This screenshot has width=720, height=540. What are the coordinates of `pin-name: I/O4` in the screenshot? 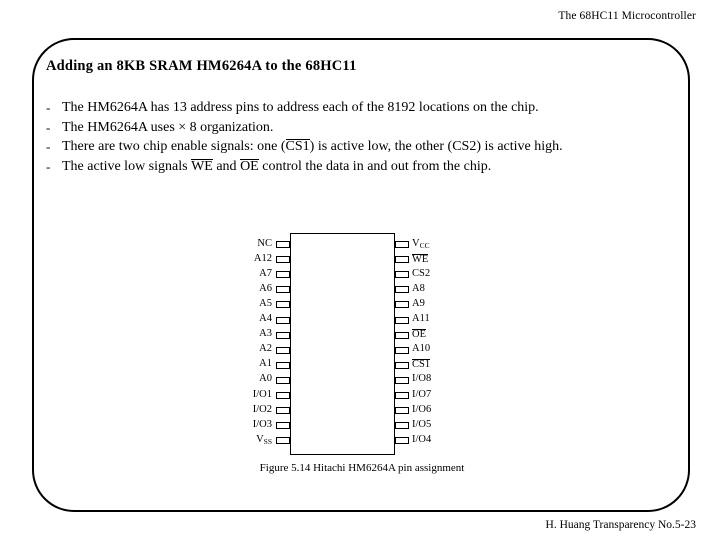 It's located at (422, 439).